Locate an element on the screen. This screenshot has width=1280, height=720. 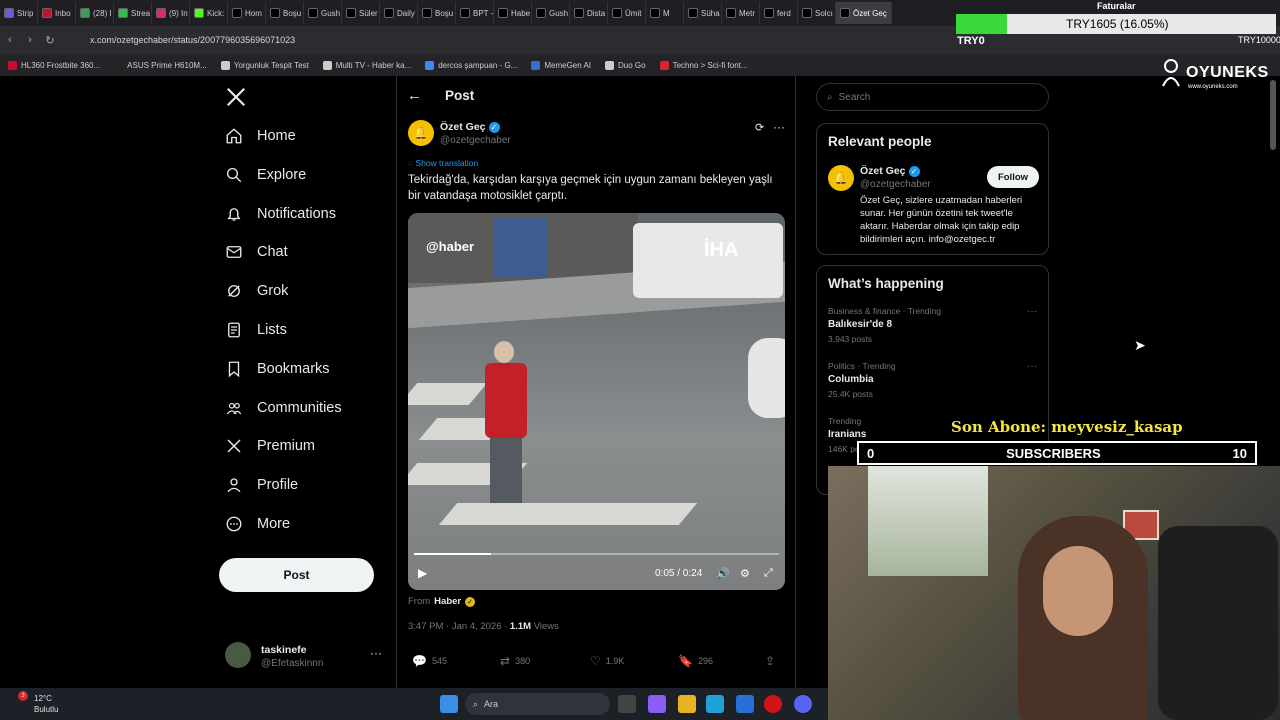
copilot-icon is located at coordinates (657, 704).